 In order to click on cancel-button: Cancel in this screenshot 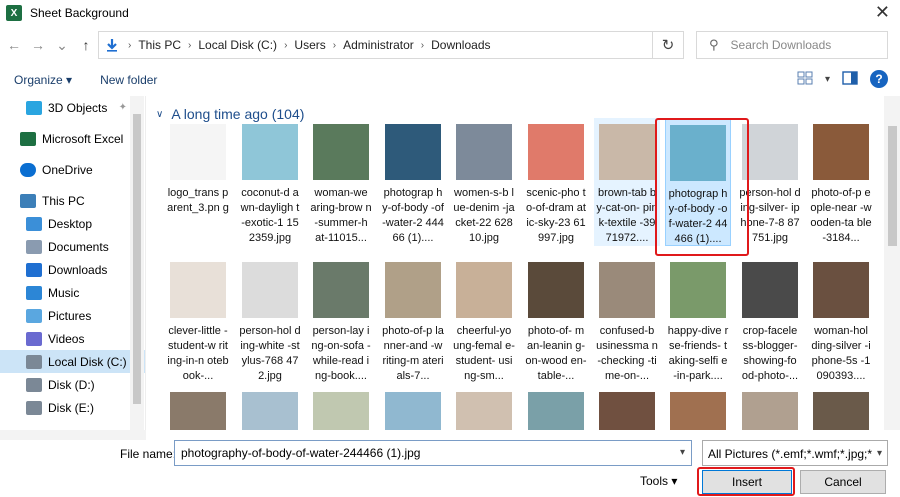, I will do `click(843, 482)`.